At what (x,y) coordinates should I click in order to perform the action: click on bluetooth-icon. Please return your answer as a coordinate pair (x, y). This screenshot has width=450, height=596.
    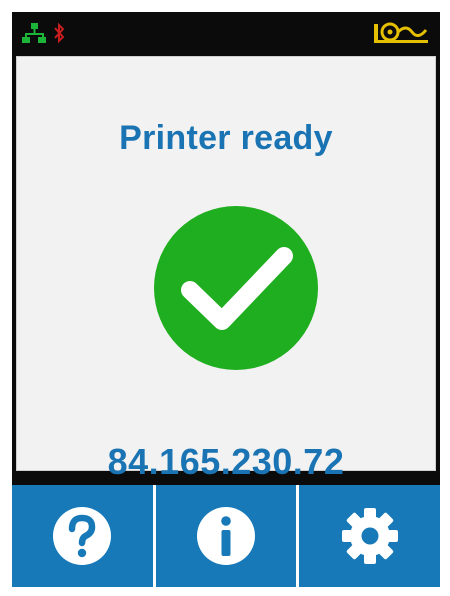
    Looking at the image, I should click on (59, 33).